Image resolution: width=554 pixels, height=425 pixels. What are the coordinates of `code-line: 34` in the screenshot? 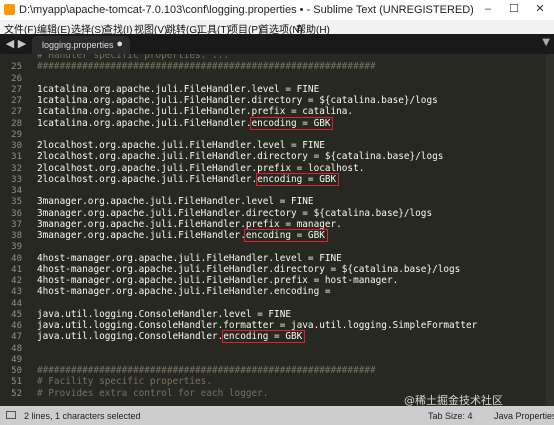 It's located at (277, 191).